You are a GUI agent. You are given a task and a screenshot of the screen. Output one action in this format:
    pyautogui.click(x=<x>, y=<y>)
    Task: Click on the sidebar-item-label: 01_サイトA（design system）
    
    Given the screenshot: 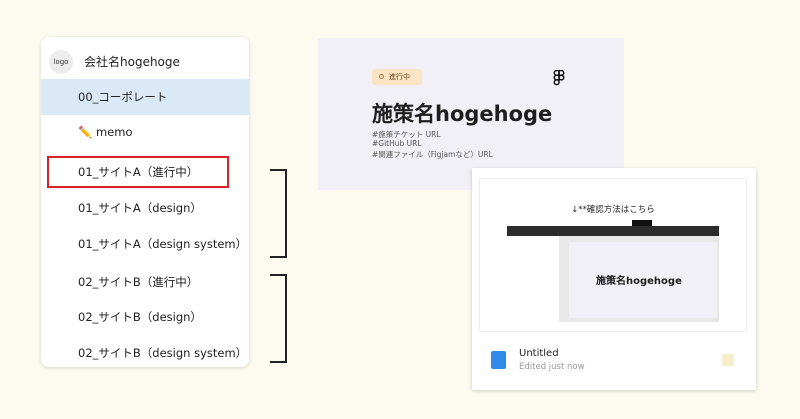 What is the action you would take?
    pyautogui.click(x=163, y=244)
    